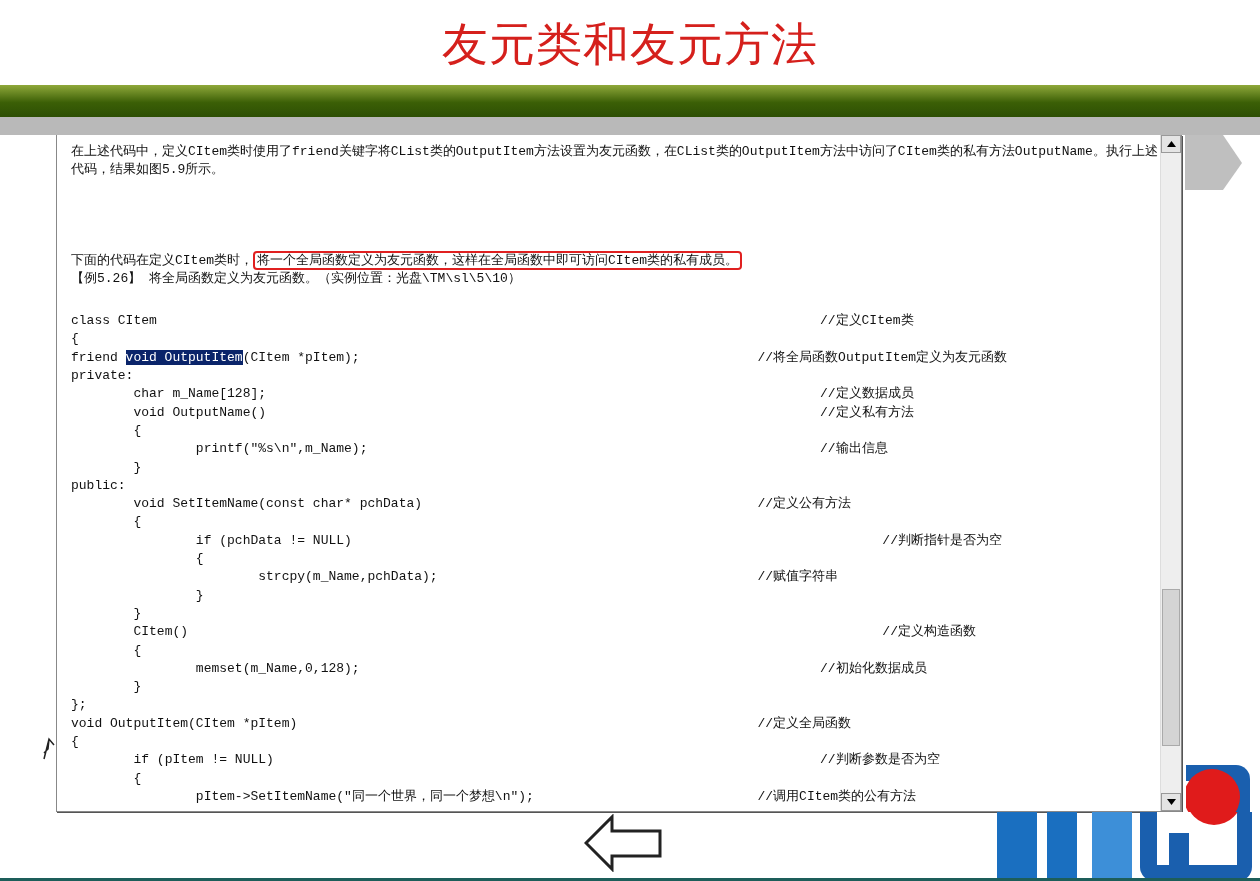 This screenshot has height=881, width=1260. What do you see at coordinates (1171, 667) in the screenshot?
I see `scroll-thumb` at bounding box center [1171, 667].